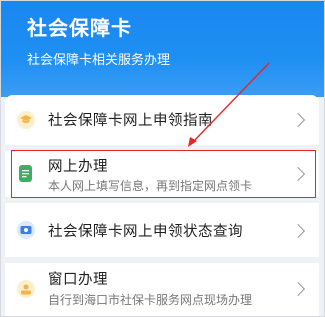 This screenshot has height=317, width=325. What do you see at coordinates (25, 173) in the screenshot?
I see `document-icon` at bounding box center [25, 173].